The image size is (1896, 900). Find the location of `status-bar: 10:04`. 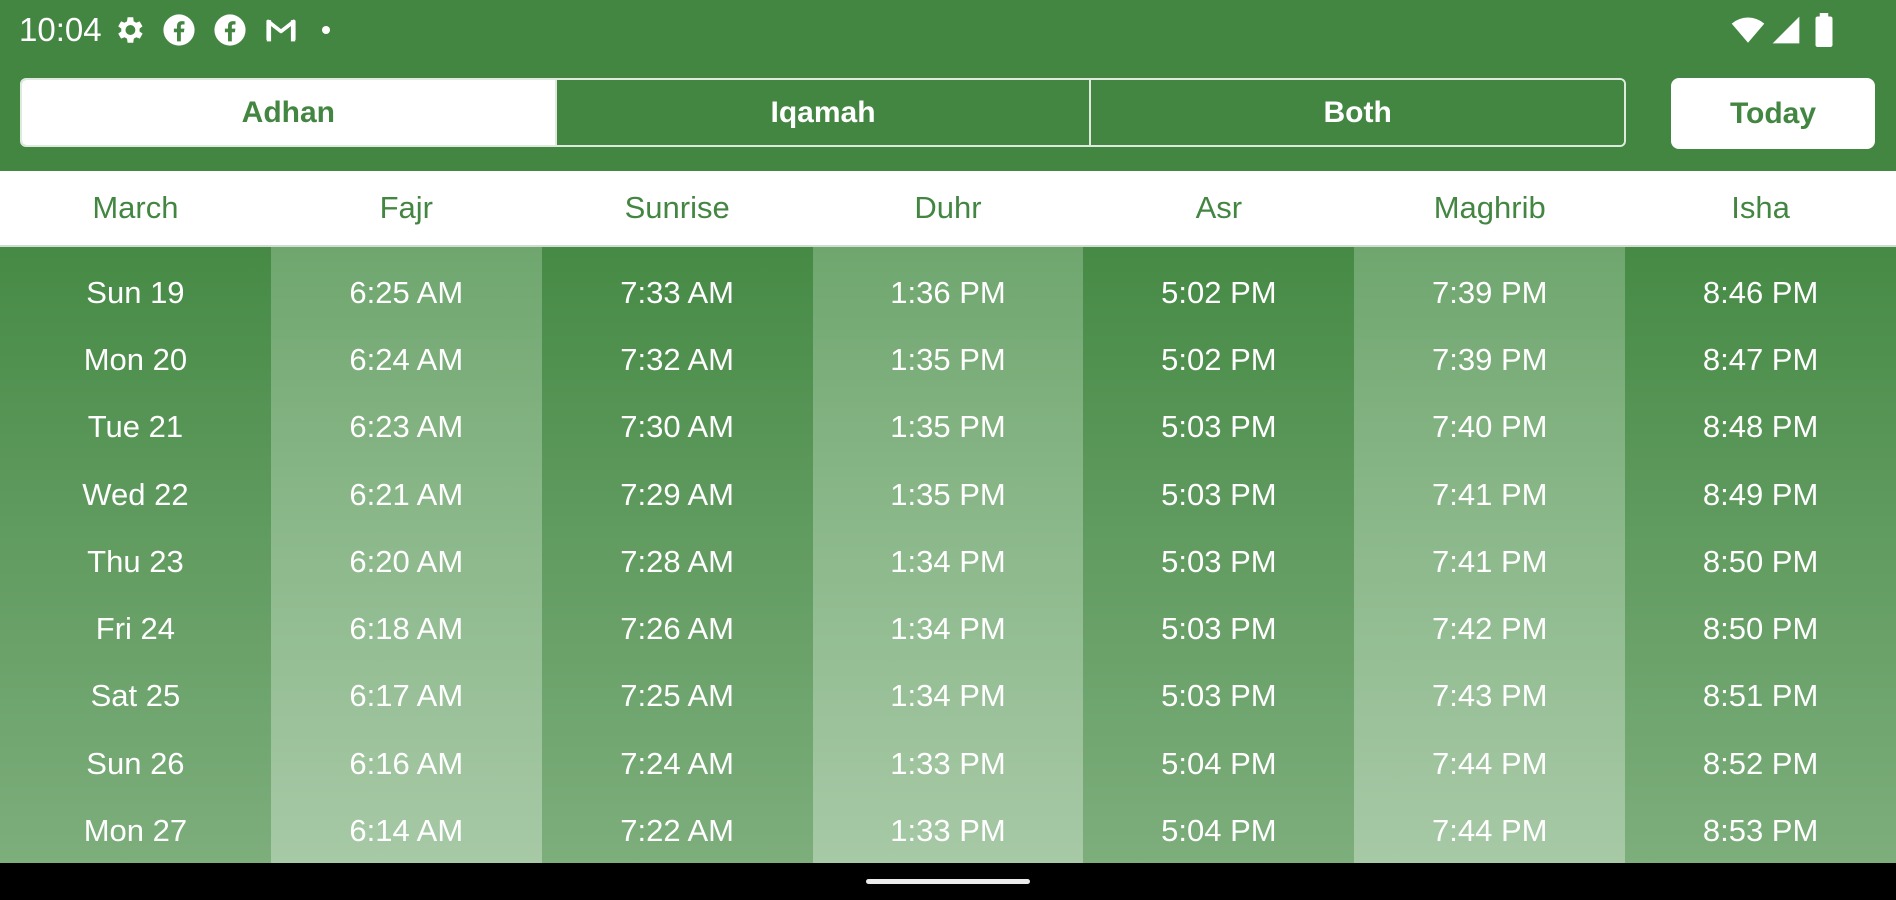

status-bar: 10:04 is located at coordinates (948, 30).